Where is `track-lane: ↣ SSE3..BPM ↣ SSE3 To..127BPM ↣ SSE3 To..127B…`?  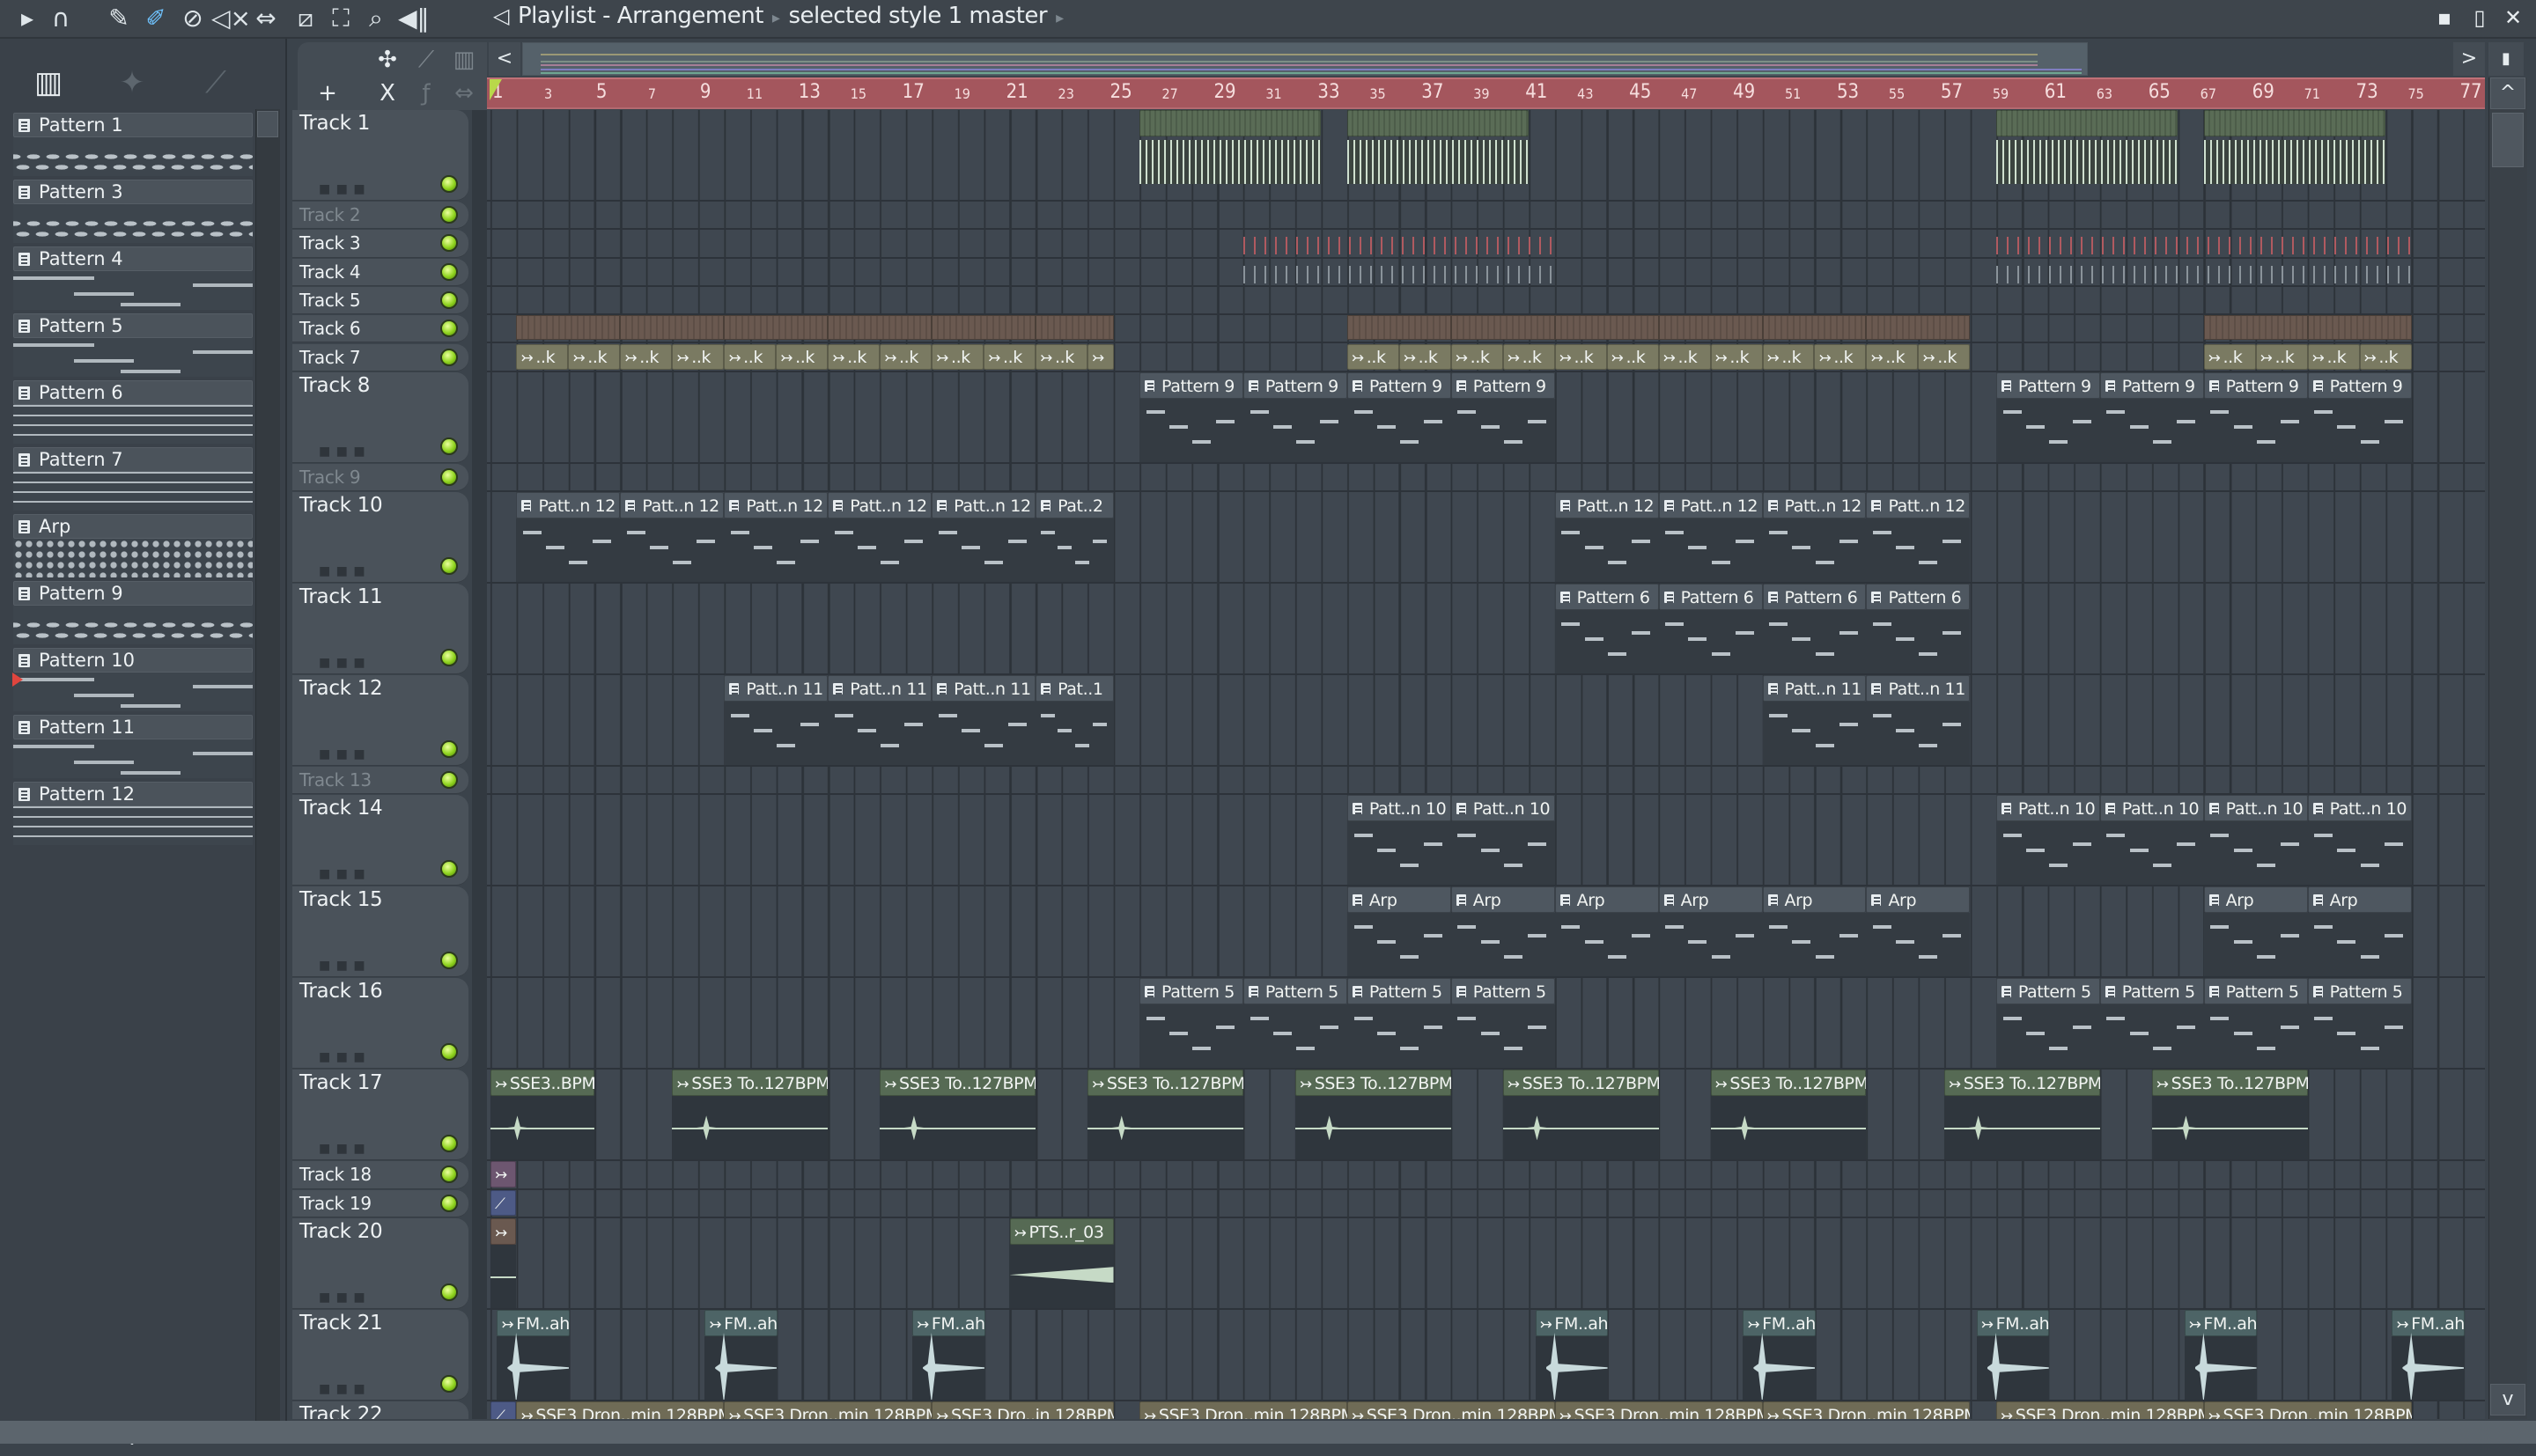 track-lane: ↣ SSE3..BPM ↣ SSE3 To..127BPM ↣ SSE3 To..127B… is located at coordinates (1486, 1116).